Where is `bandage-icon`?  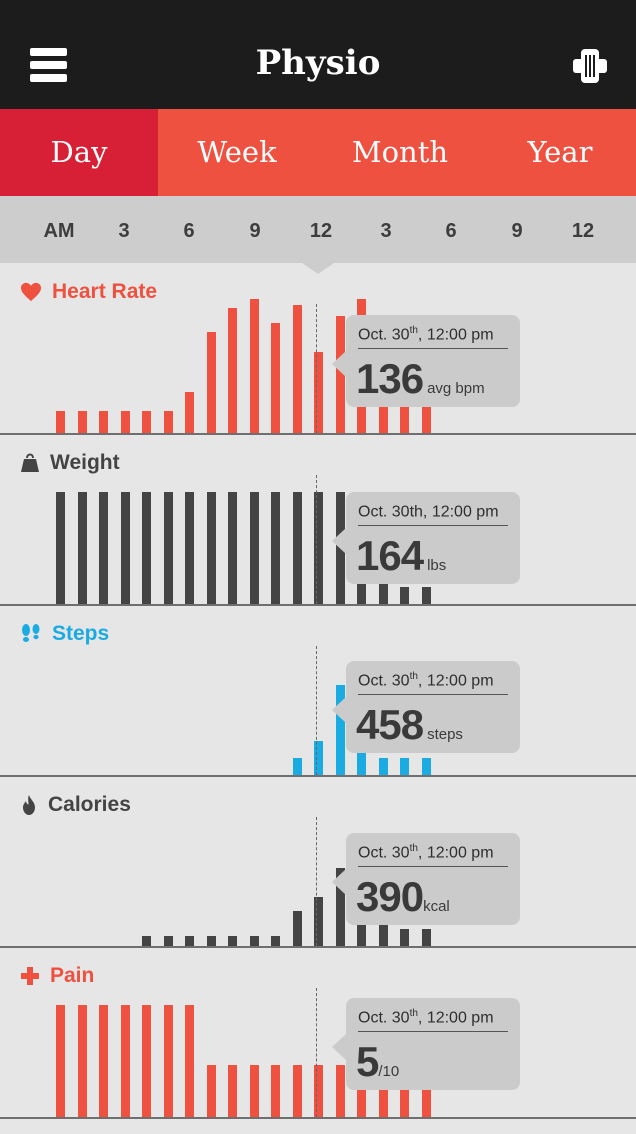
bandage-icon is located at coordinates (590, 66).